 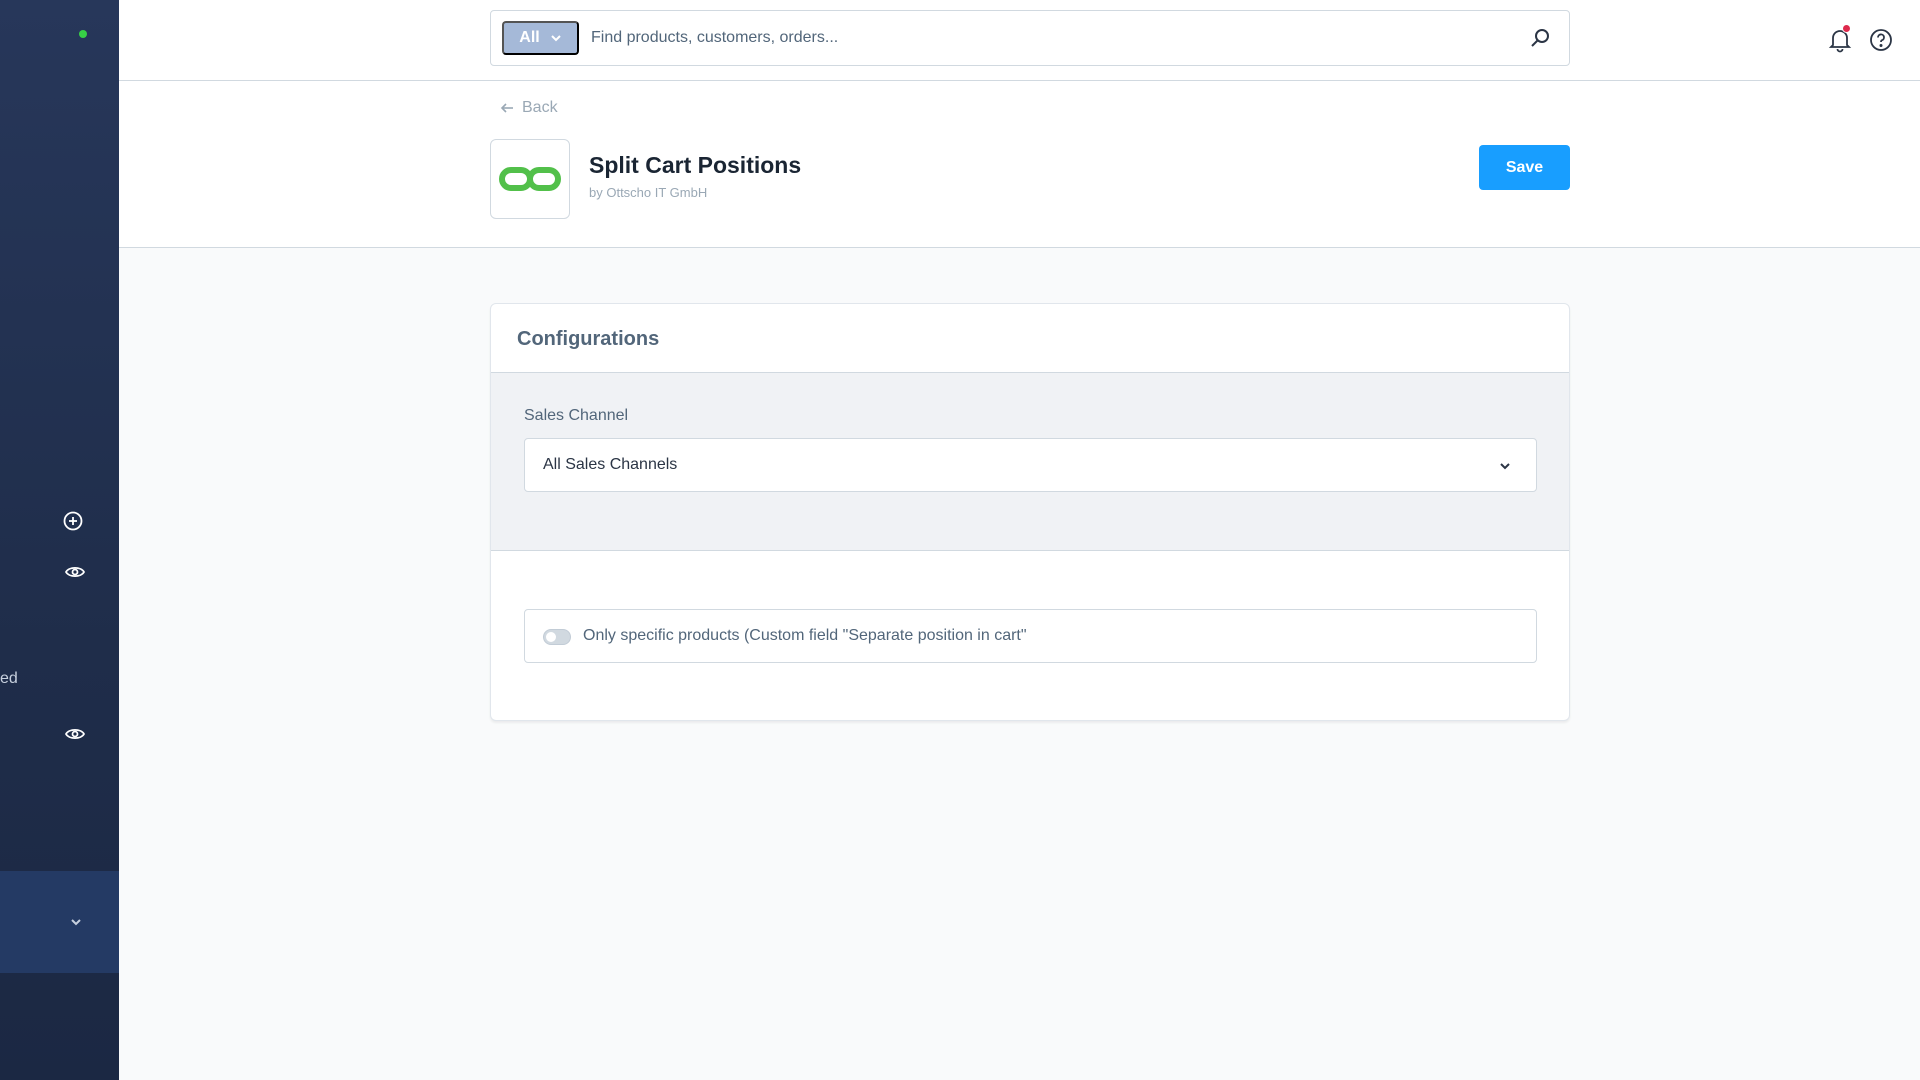 I want to click on extension-logo, so click(x=530, y=179).